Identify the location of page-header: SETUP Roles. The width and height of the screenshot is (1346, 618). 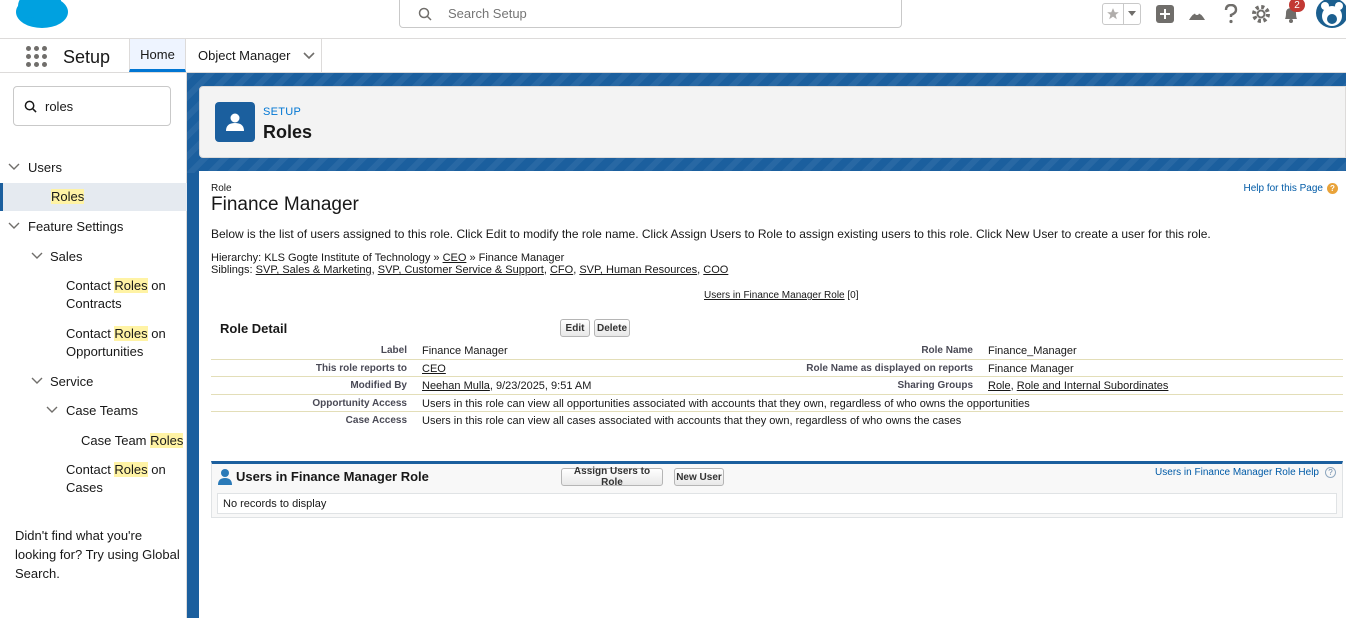
(772, 122).